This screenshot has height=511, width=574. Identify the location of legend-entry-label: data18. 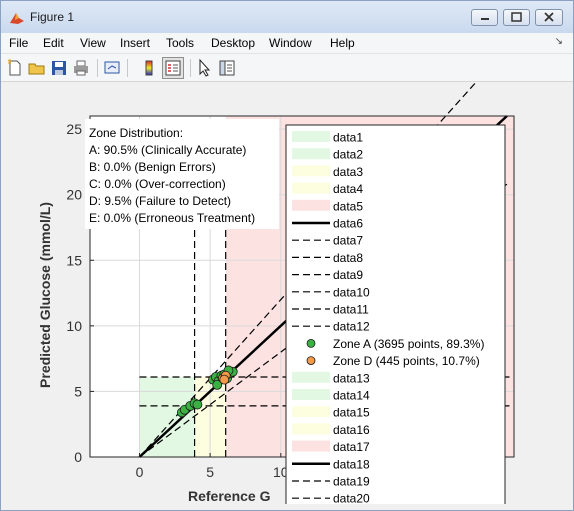
(351, 464).